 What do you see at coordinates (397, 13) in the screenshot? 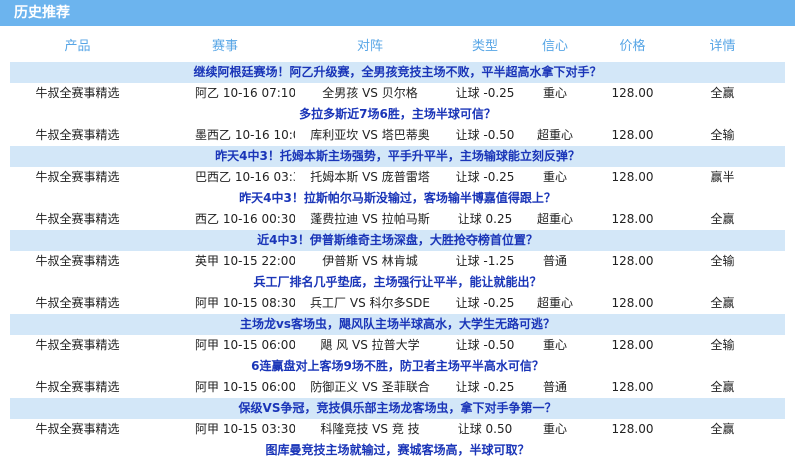
I see `section-header: 历史推荐` at bounding box center [397, 13].